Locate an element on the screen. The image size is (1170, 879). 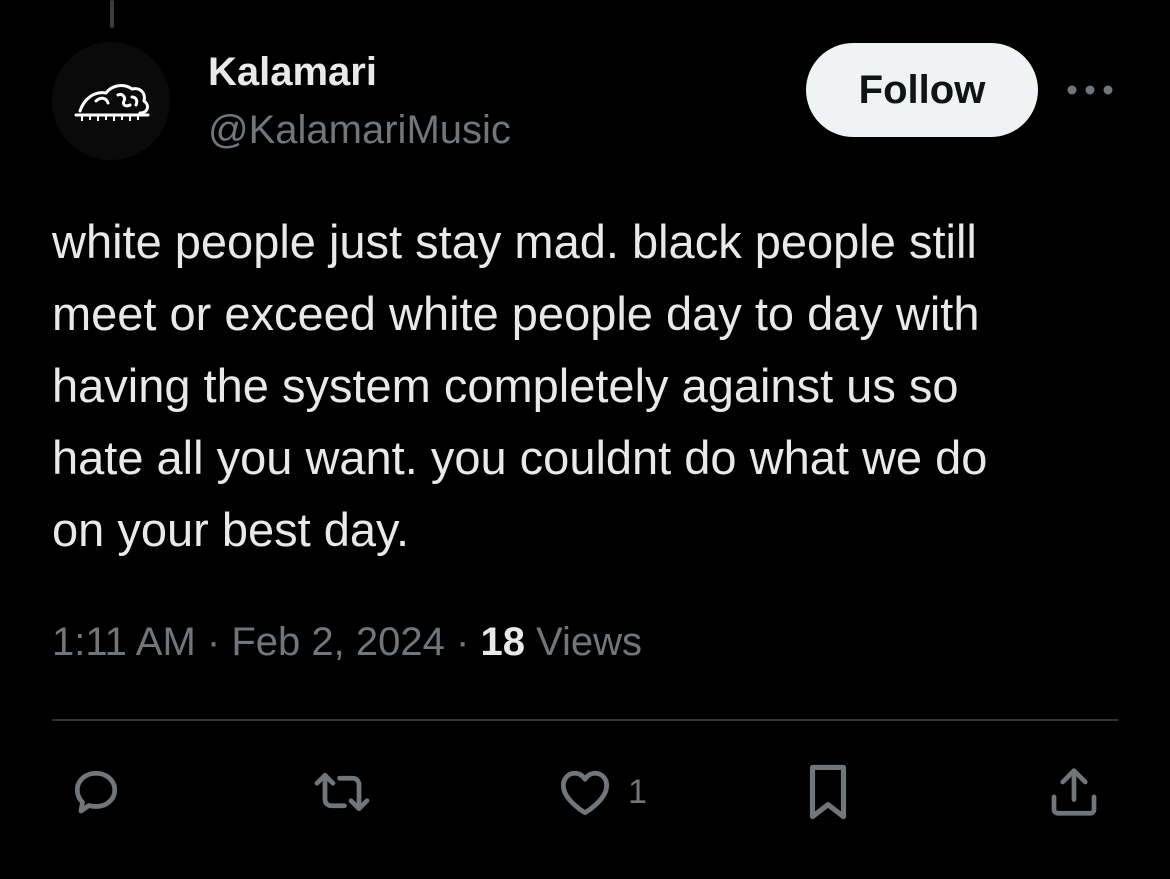
views-label: Views is located at coordinates (589, 642).